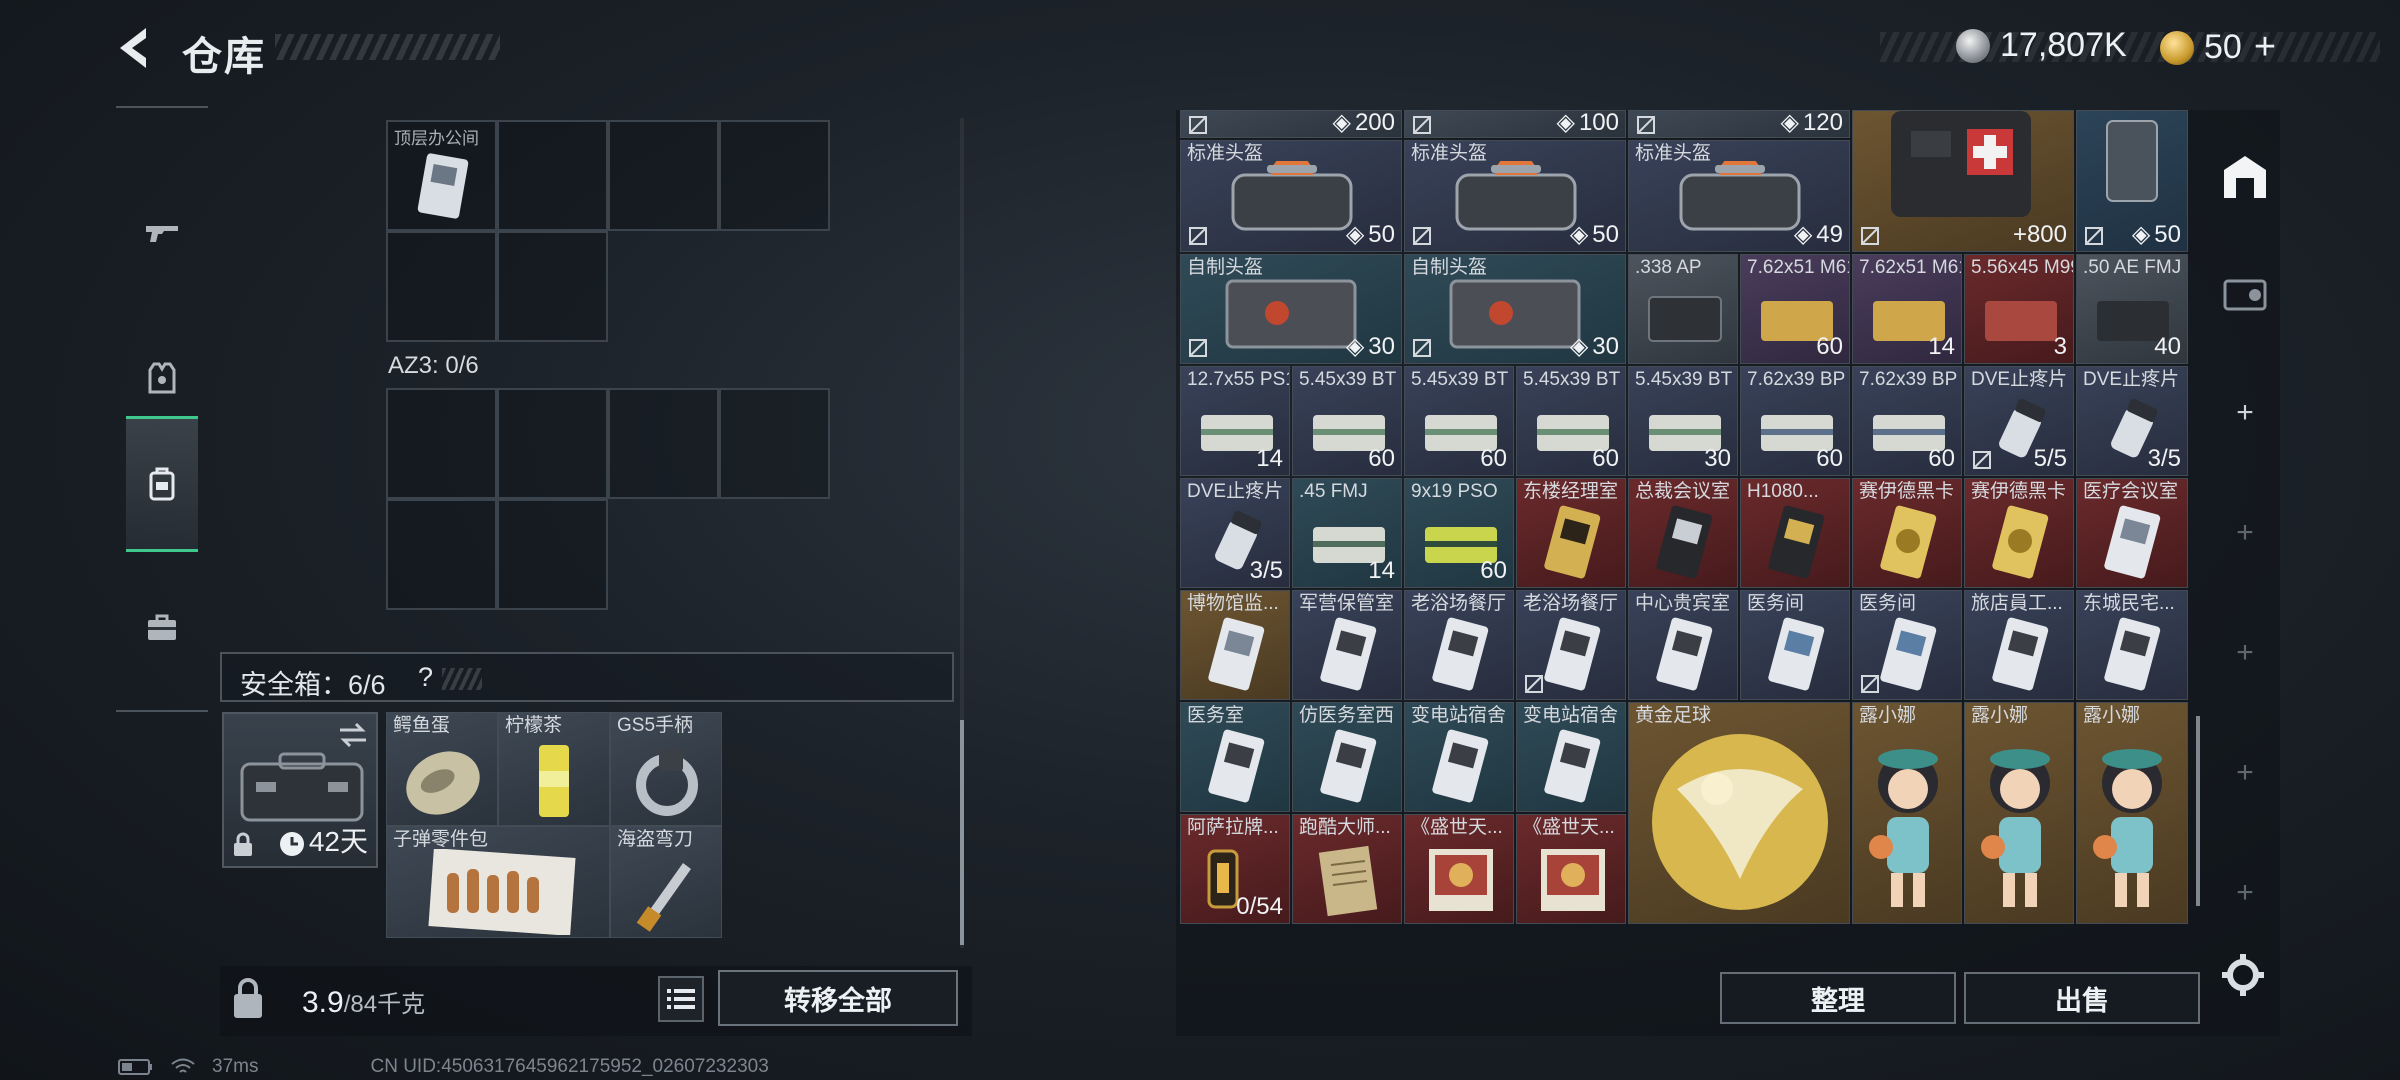  What do you see at coordinates (353, 735) in the screenshot?
I see `swap-icon` at bounding box center [353, 735].